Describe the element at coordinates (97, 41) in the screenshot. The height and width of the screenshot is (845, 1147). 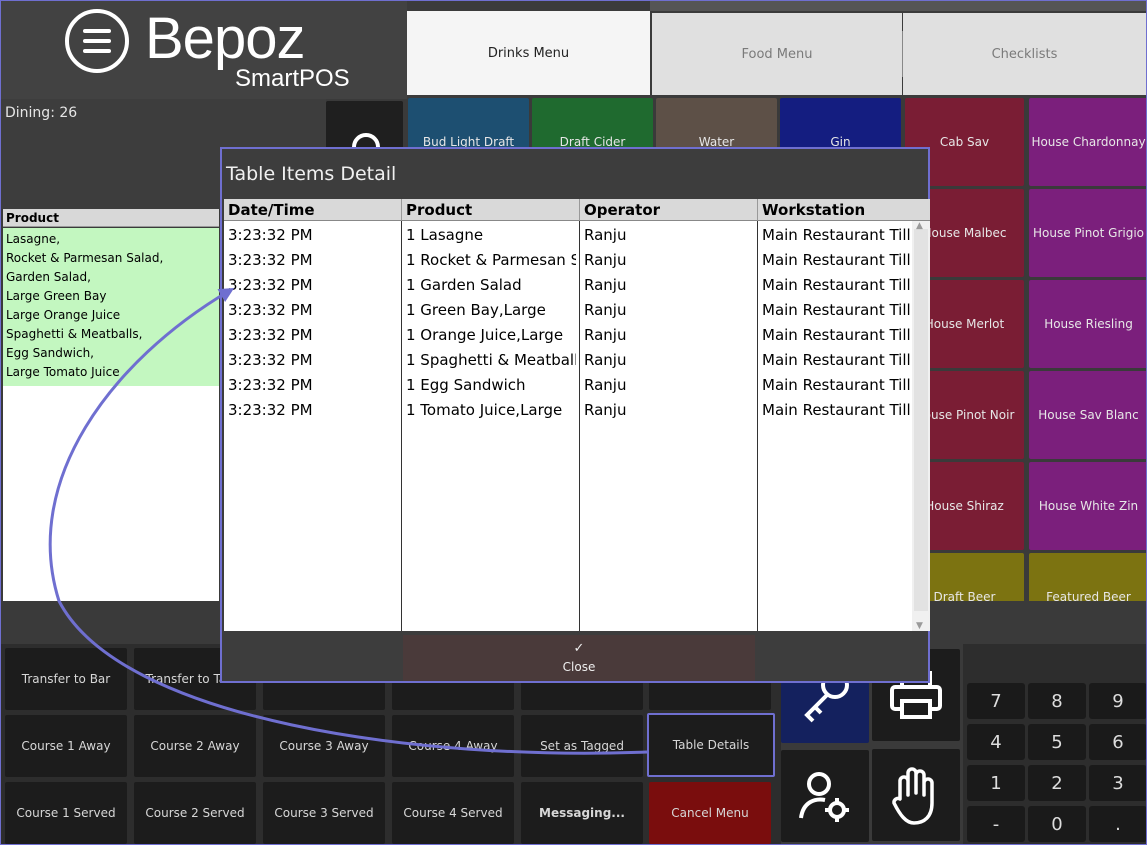
I see `menu-icon` at that location.